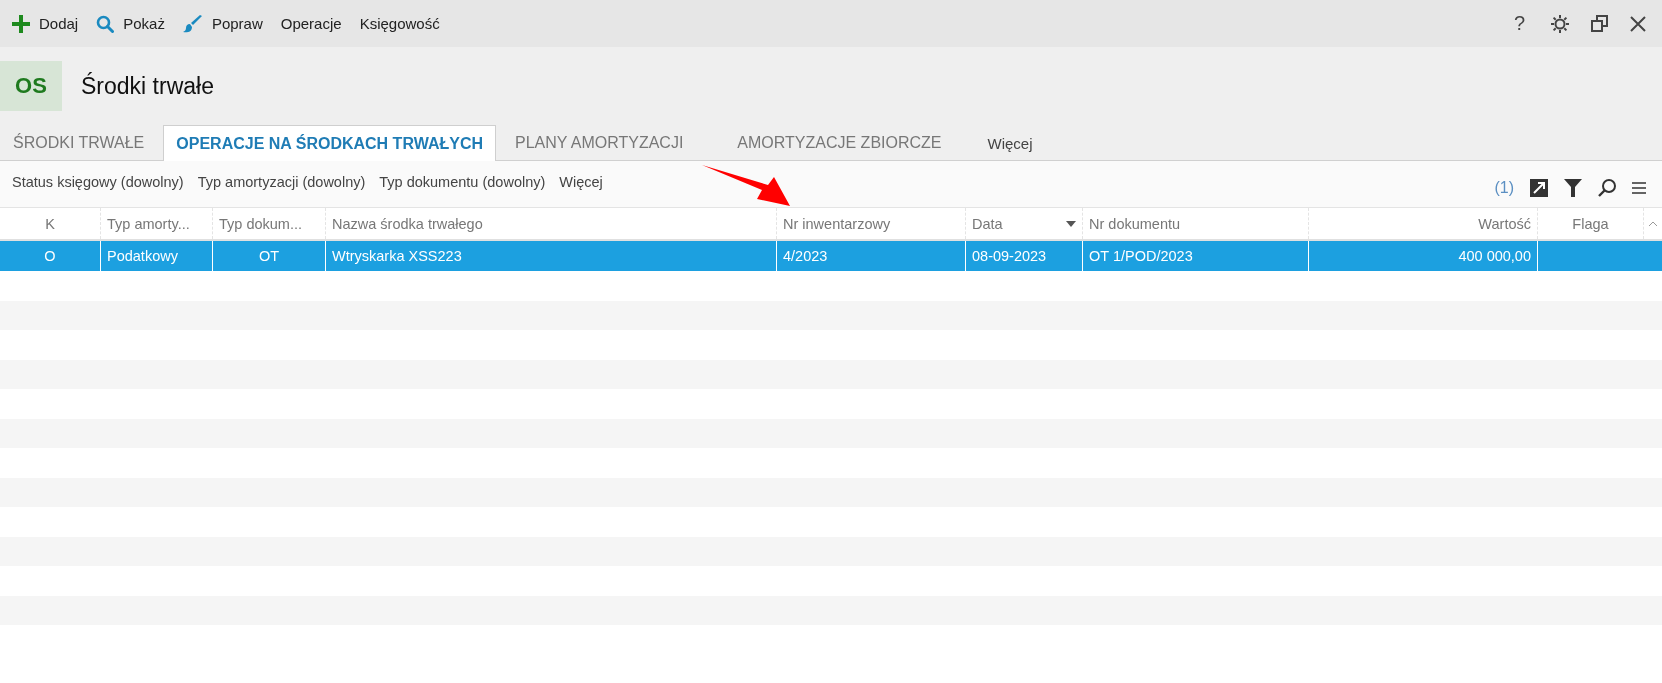 The width and height of the screenshot is (1662, 683). I want to click on tab: ŚRODKI TRWAŁE, so click(79, 142).